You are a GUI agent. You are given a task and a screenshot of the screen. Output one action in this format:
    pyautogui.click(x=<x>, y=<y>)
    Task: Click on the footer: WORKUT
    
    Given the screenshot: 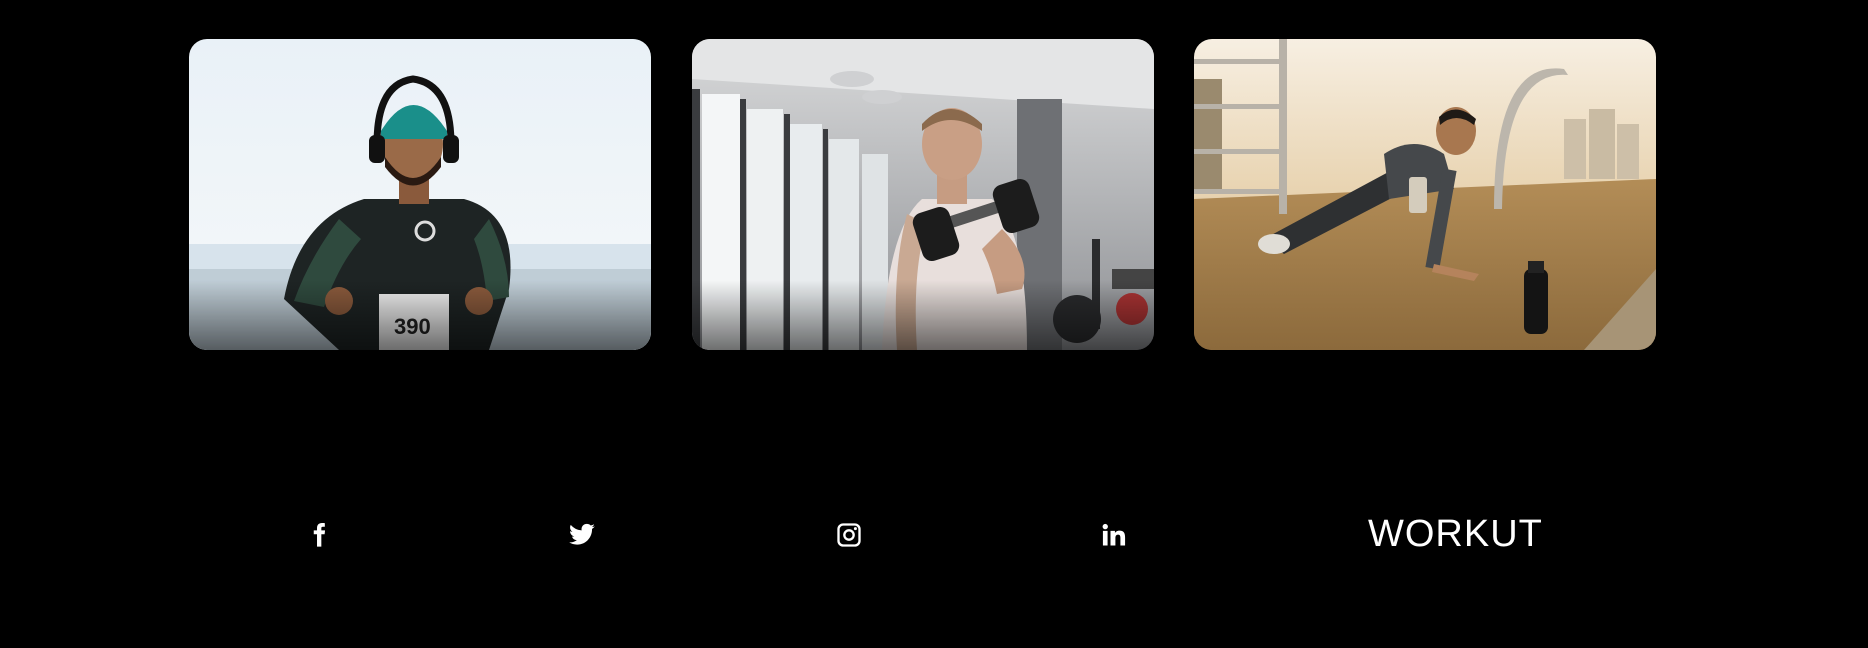 What is the action you would take?
    pyautogui.click(x=934, y=535)
    